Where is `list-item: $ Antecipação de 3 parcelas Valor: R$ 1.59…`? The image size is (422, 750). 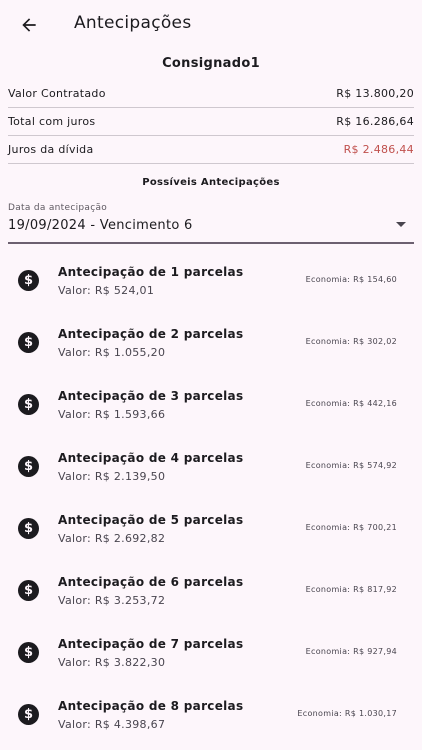
list-item: $ Antecipação de 3 parcelas Valor: R$ 1.59… is located at coordinates (211, 404).